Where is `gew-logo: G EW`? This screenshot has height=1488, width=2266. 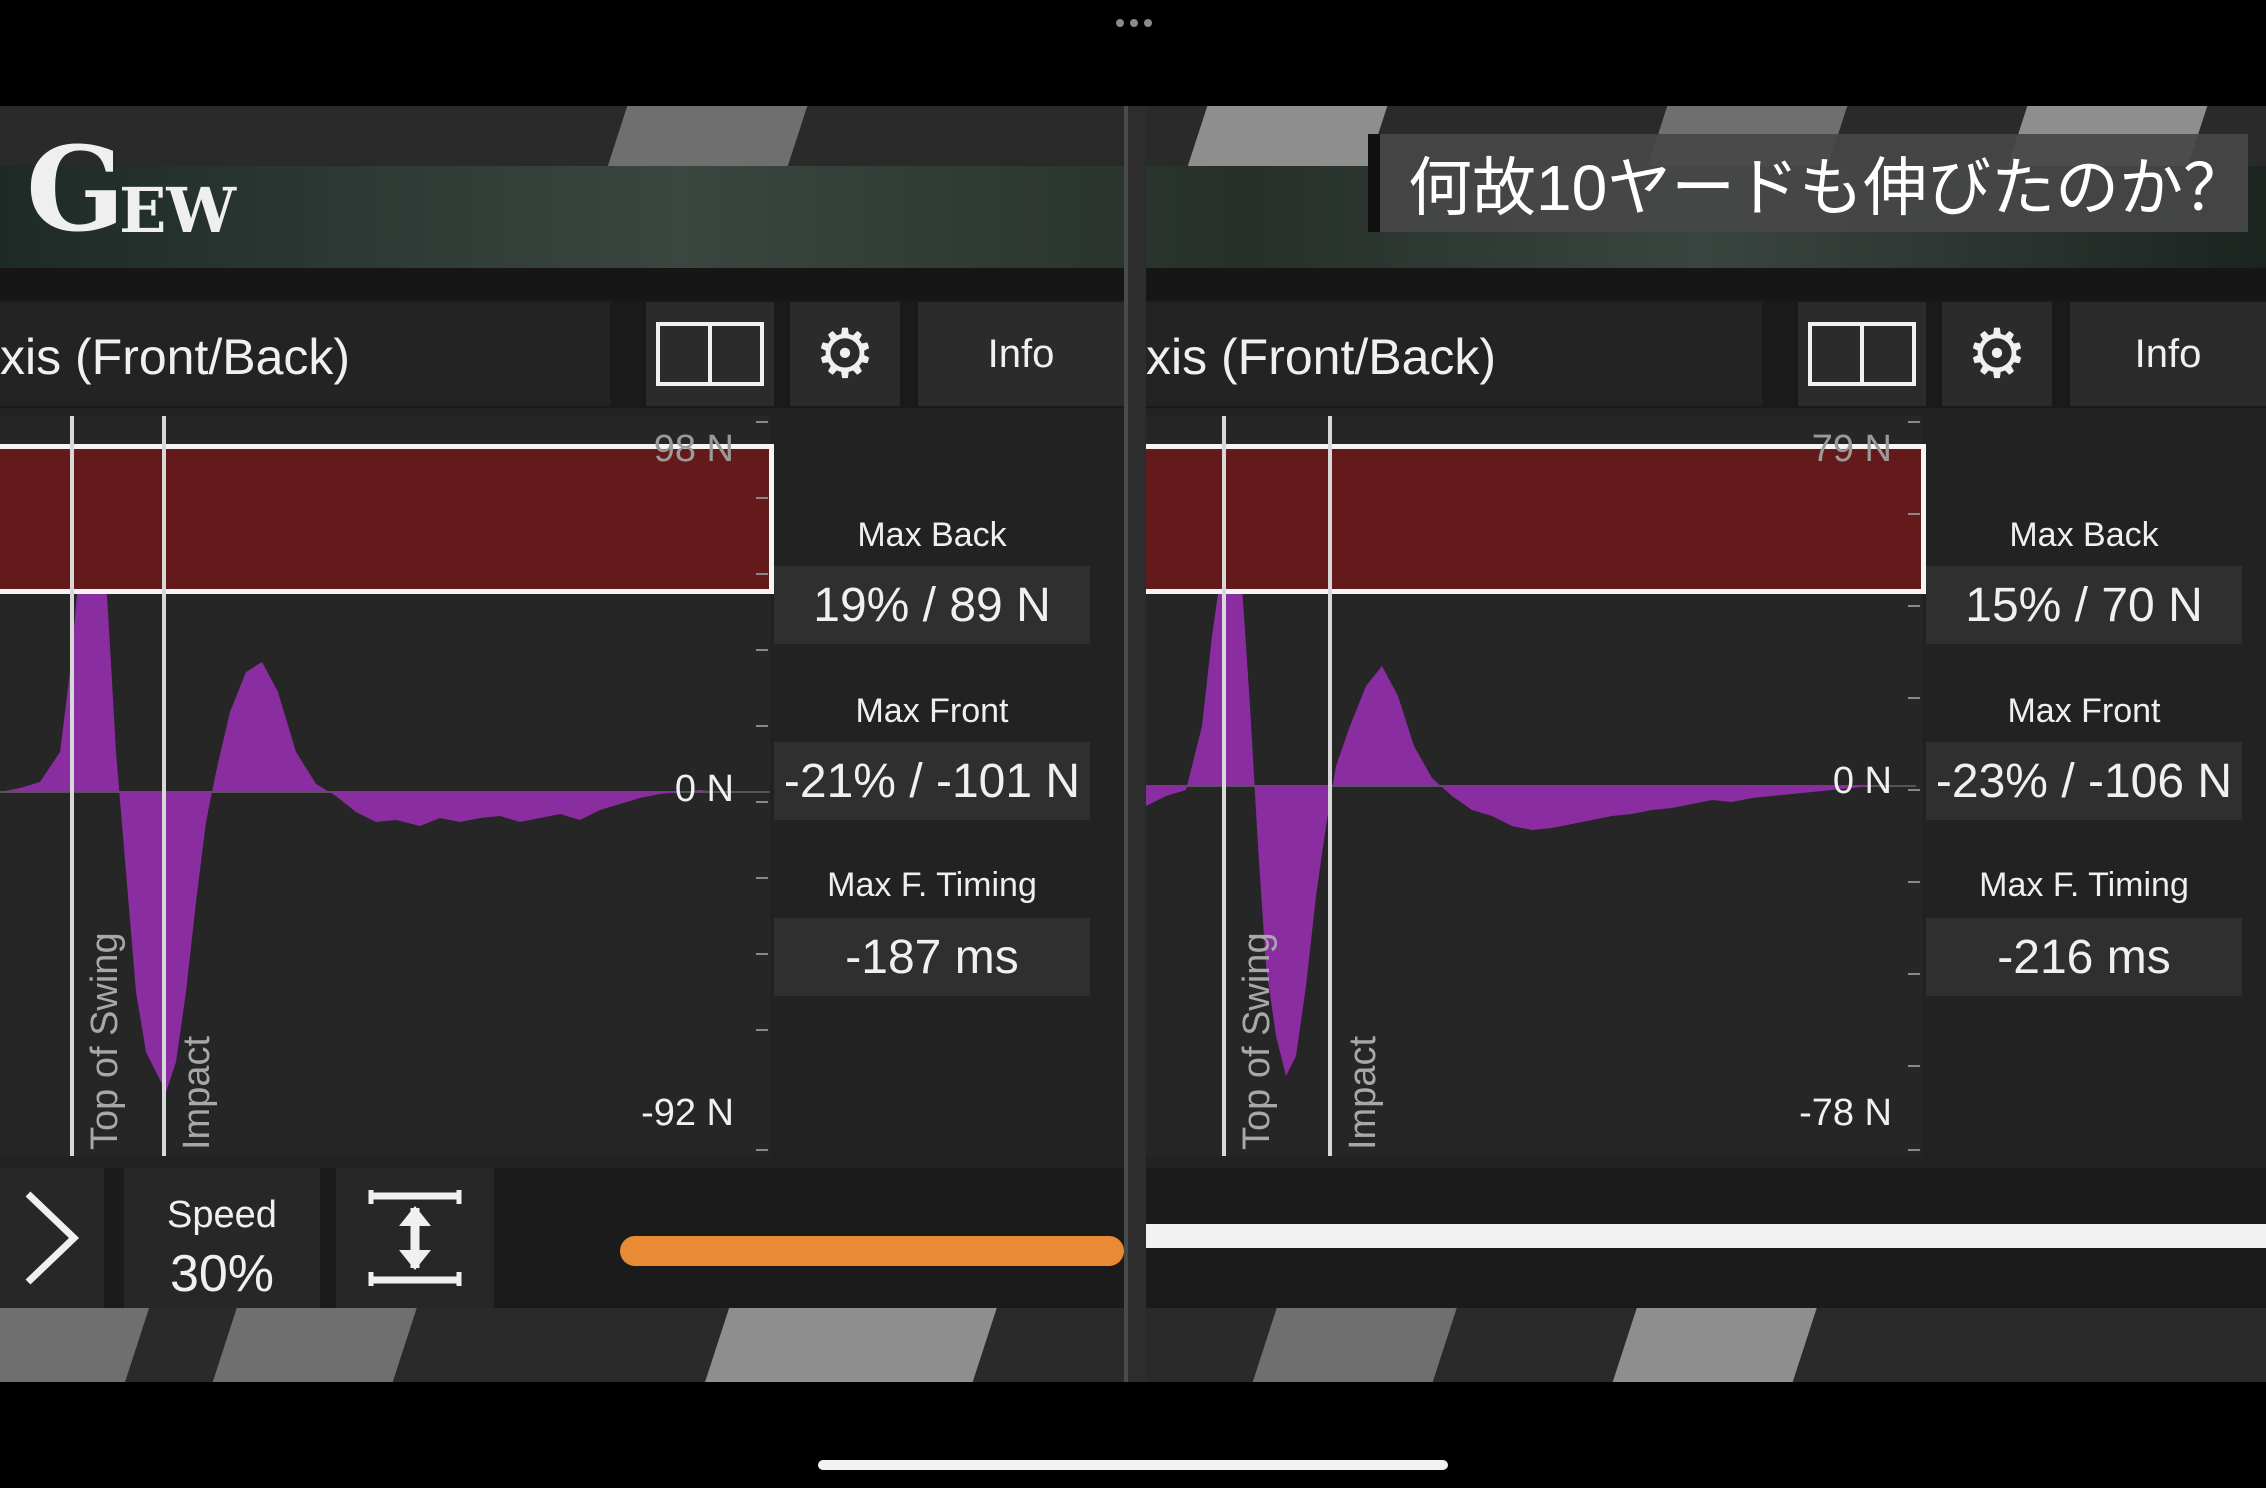 gew-logo: G EW is located at coordinates (131, 190).